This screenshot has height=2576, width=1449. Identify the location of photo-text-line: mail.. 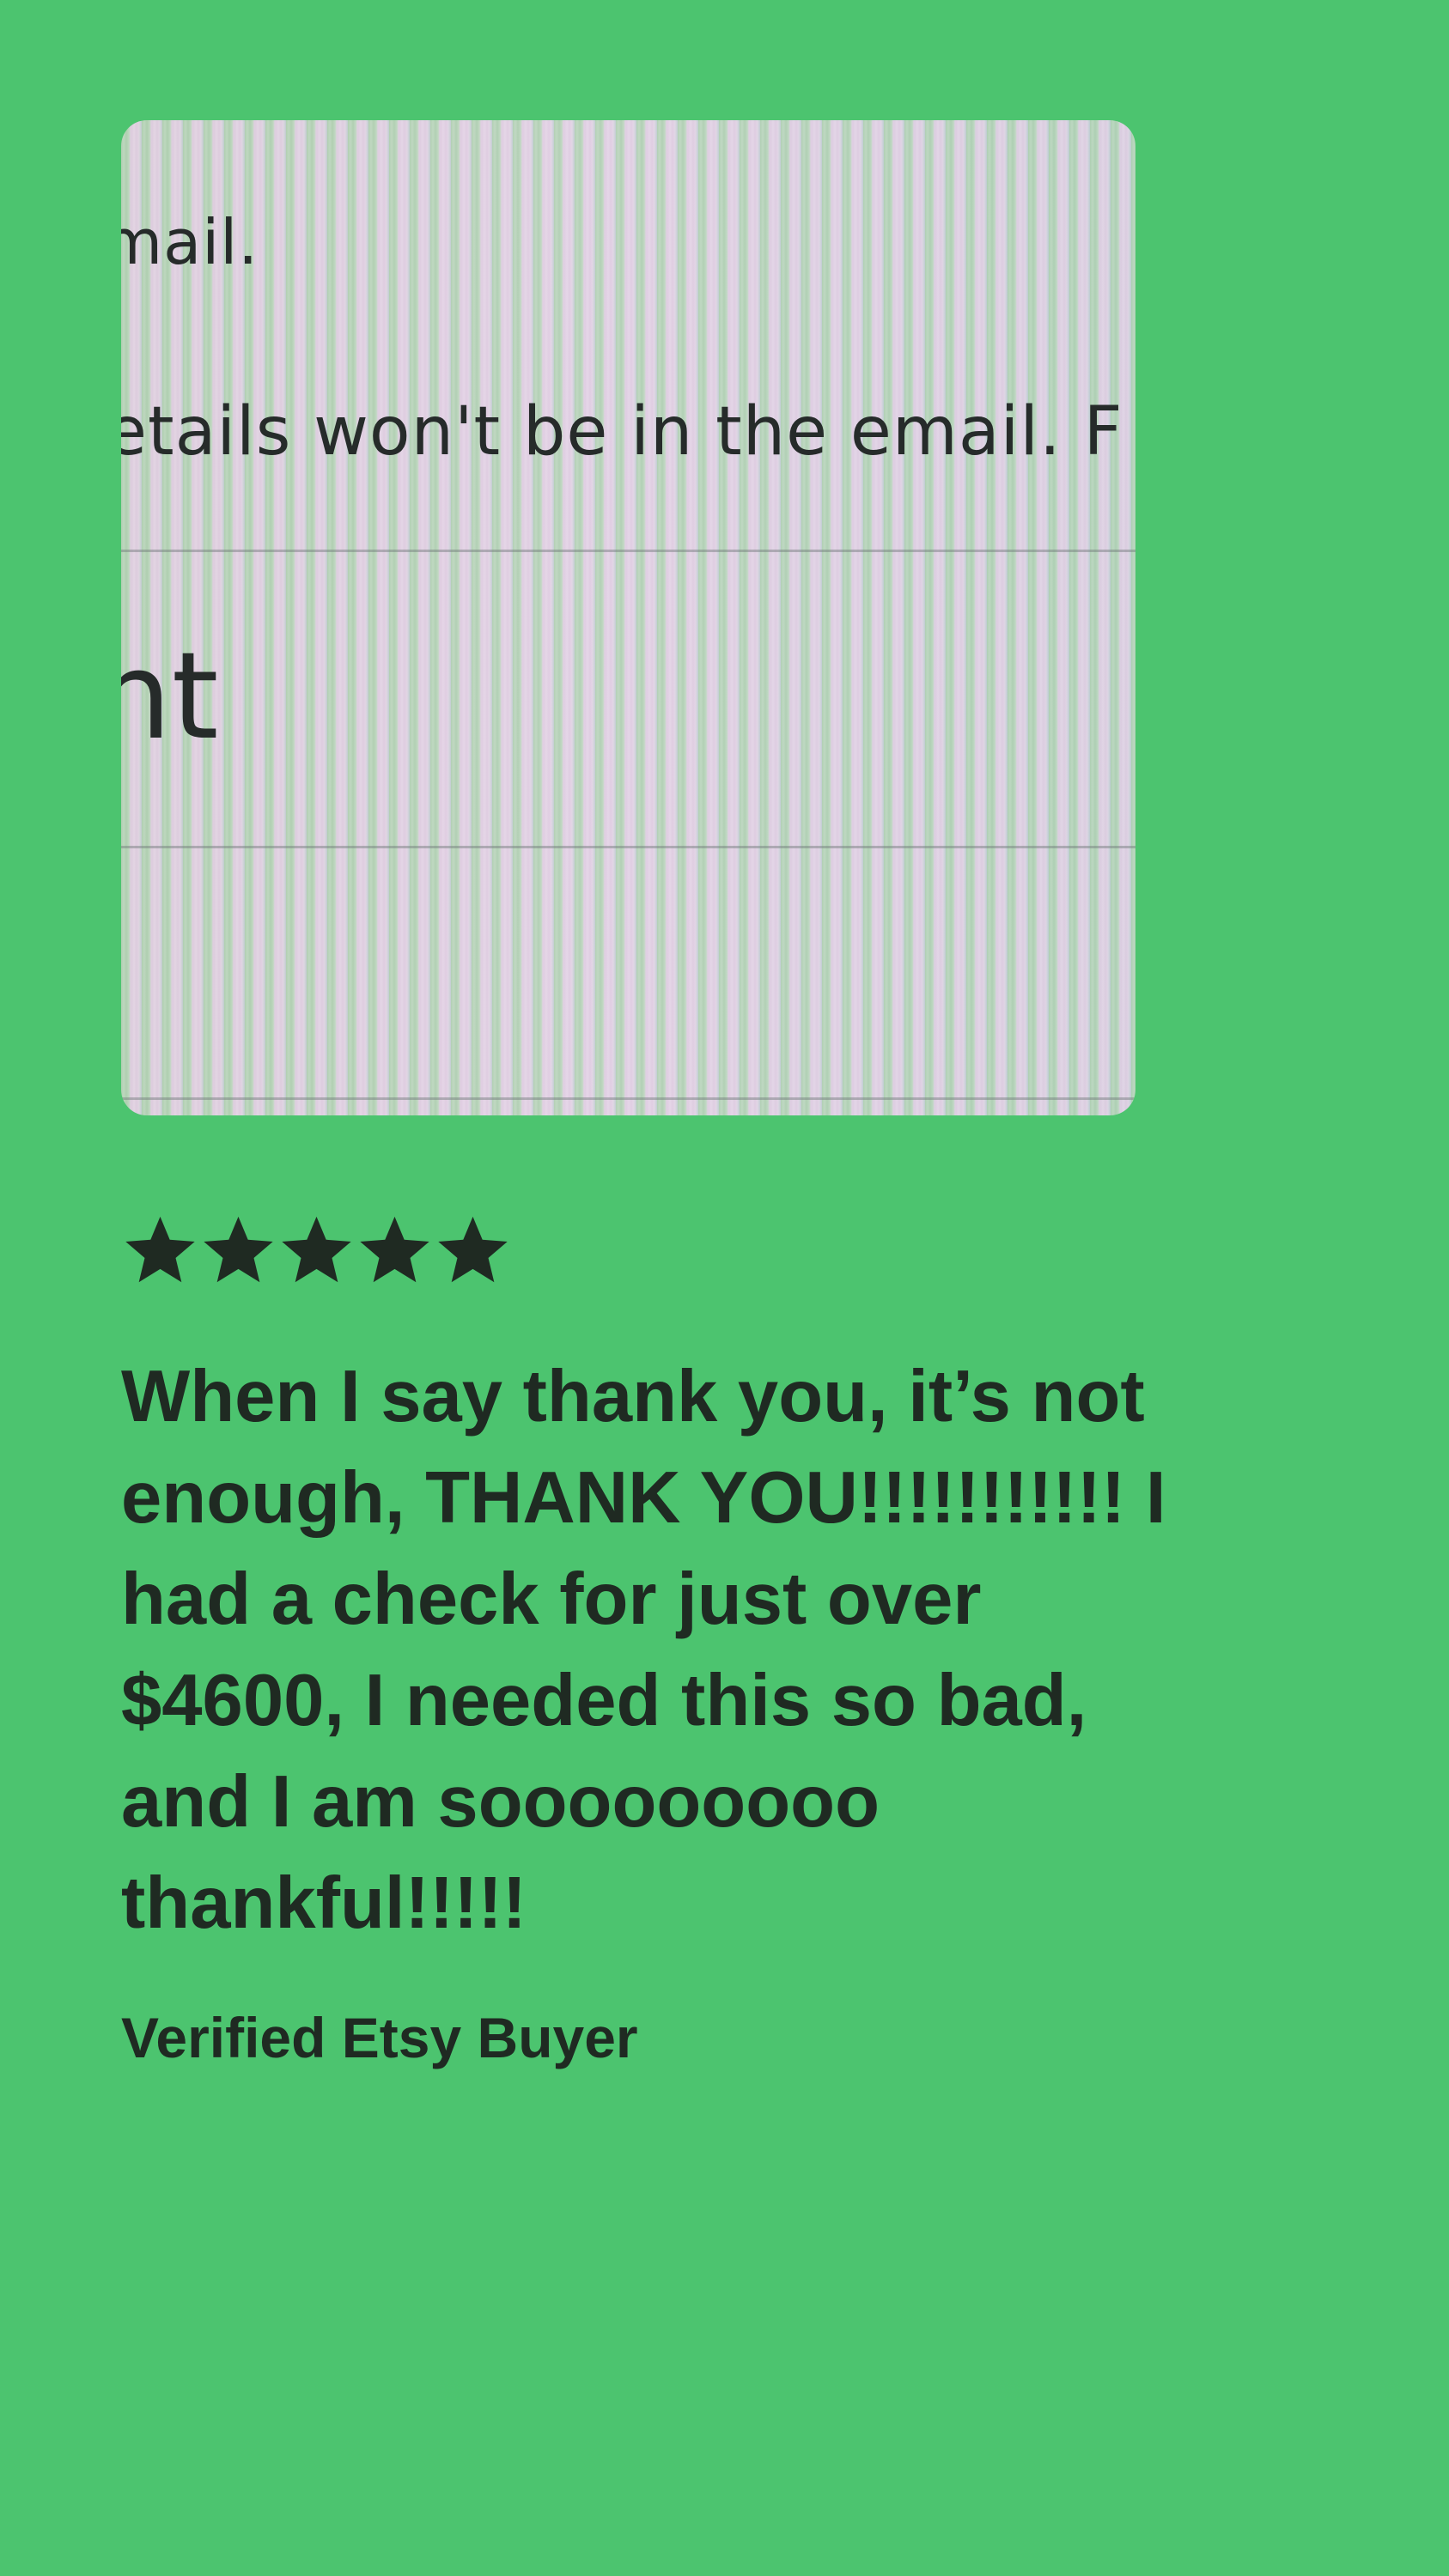
(190, 242).